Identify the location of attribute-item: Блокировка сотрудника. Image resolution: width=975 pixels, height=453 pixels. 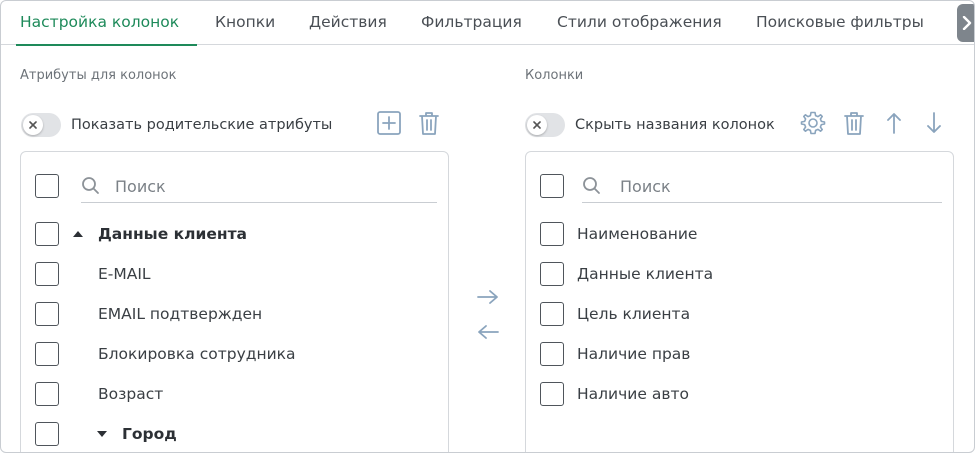
(197, 354).